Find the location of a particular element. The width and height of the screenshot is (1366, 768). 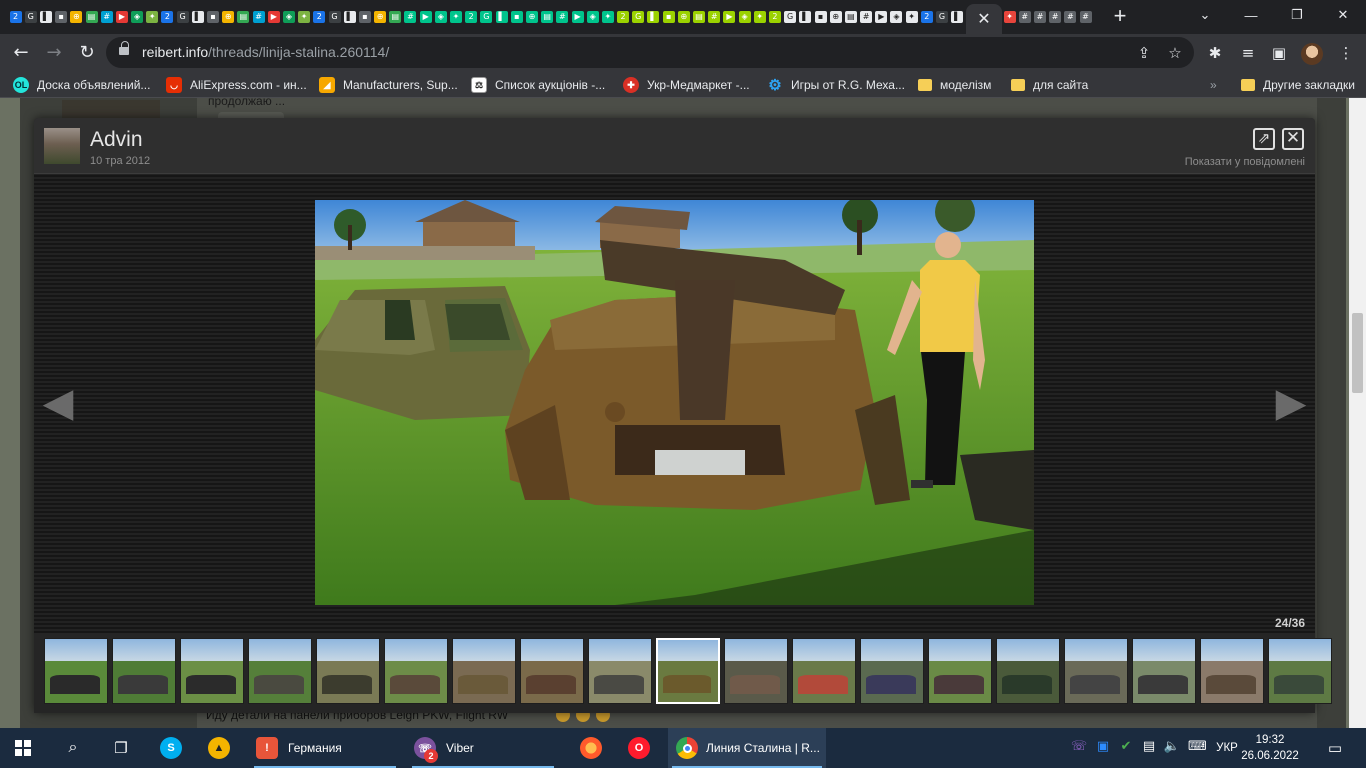

next-arrow-icon: ▶ is located at coordinates (1291, 403).